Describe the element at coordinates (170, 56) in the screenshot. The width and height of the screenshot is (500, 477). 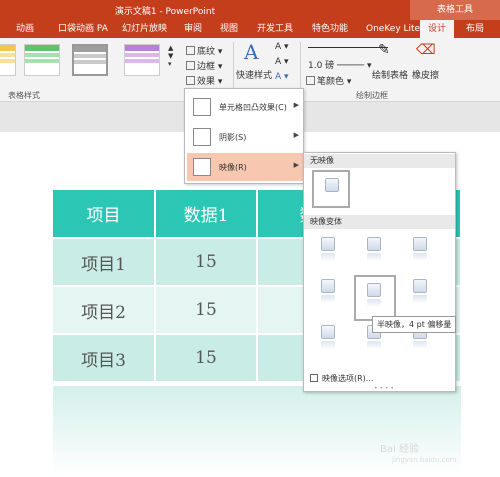
I see `gallery-scroll-icon: ▲ ▼ ▾` at that location.